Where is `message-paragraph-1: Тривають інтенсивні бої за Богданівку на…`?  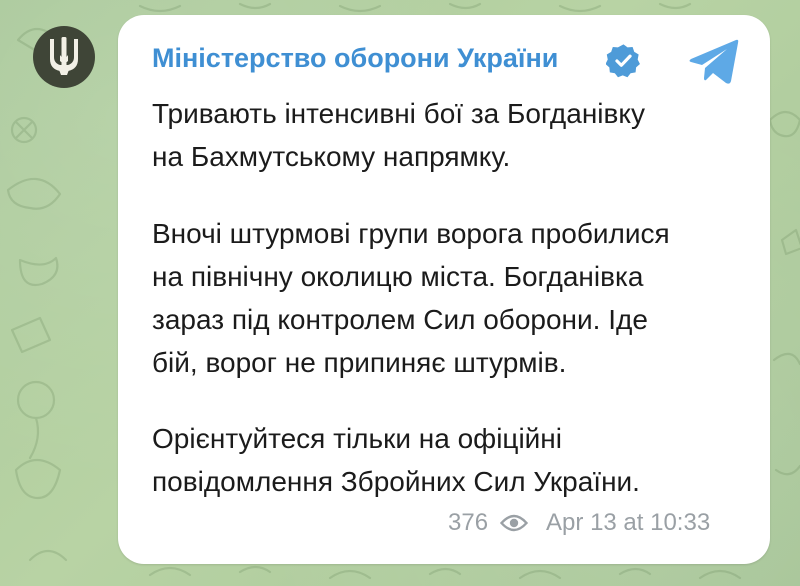
message-paragraph-1: Тривають інтенсивні бої за Богданівку на… is located at coordinates (398, 135).